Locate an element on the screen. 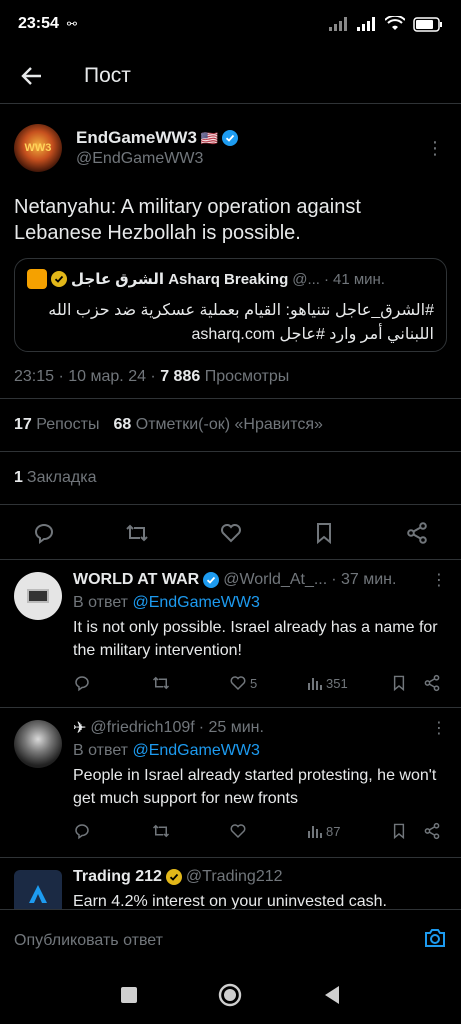 The width and height of the screenshot is (461, 1024). share-button is located at coordinates (417, 533).